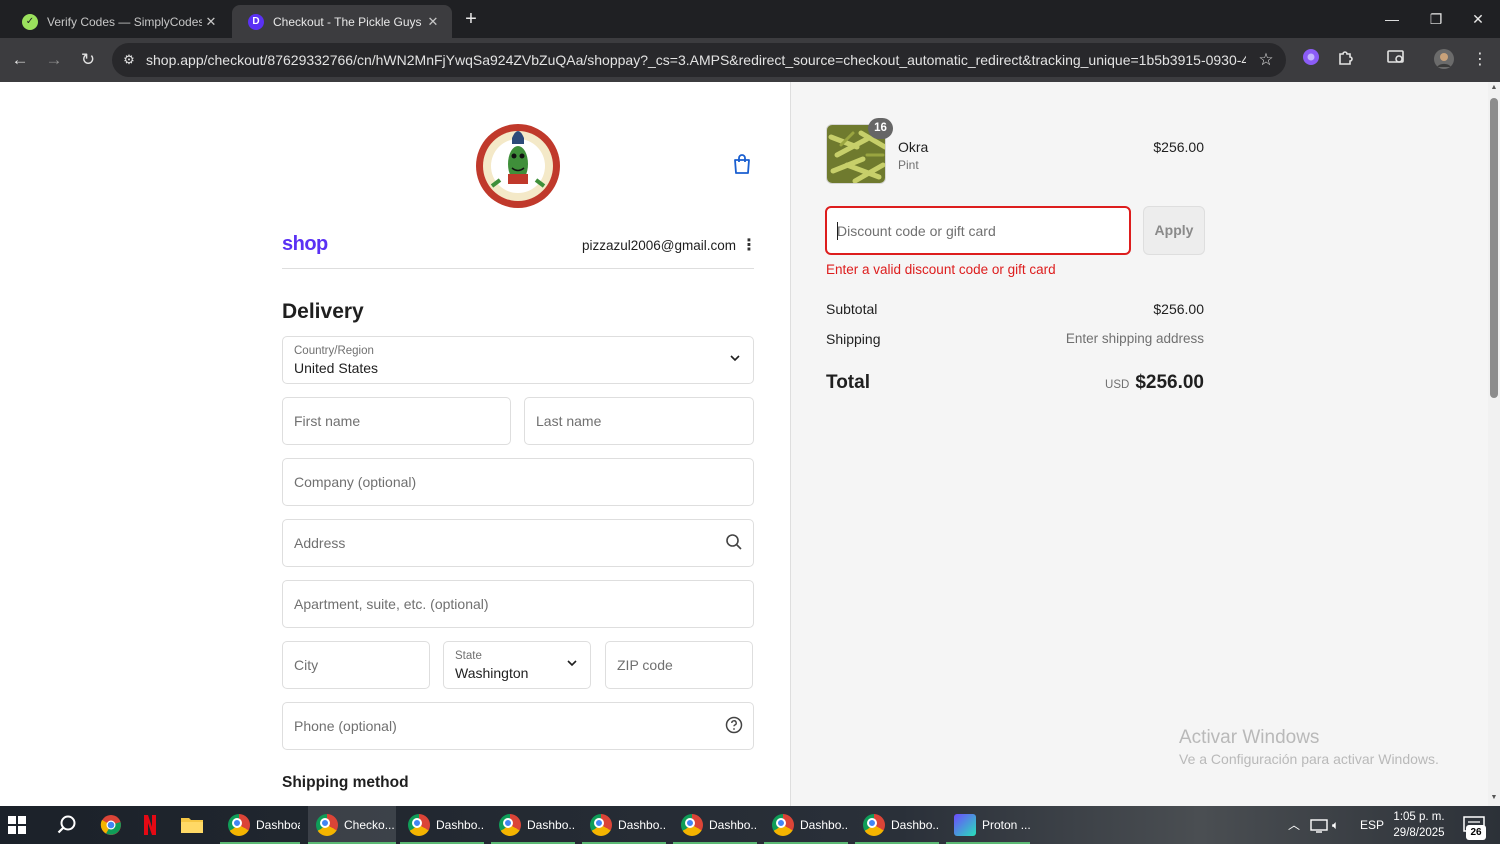 This screenshot has height=844, width=1500. I want to click on tab-title: Verify Codes — SimplyCodes, so click(124, 21).